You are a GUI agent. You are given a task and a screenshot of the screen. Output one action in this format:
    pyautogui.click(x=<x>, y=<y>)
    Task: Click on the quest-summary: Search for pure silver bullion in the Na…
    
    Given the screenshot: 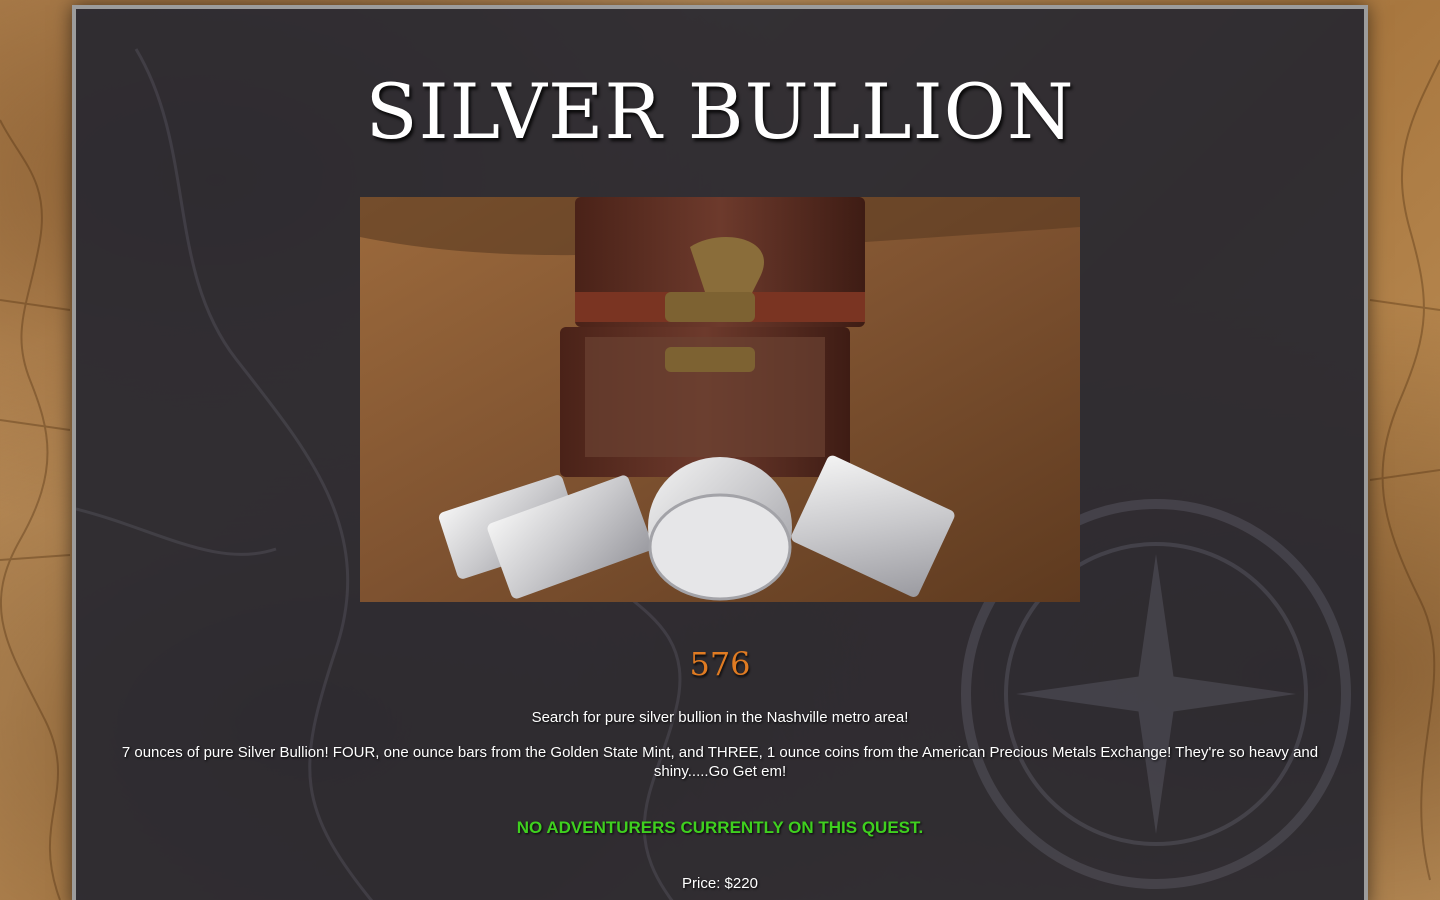 What is the action you would take?
    pyautogui.click(x=720, y=717)
    